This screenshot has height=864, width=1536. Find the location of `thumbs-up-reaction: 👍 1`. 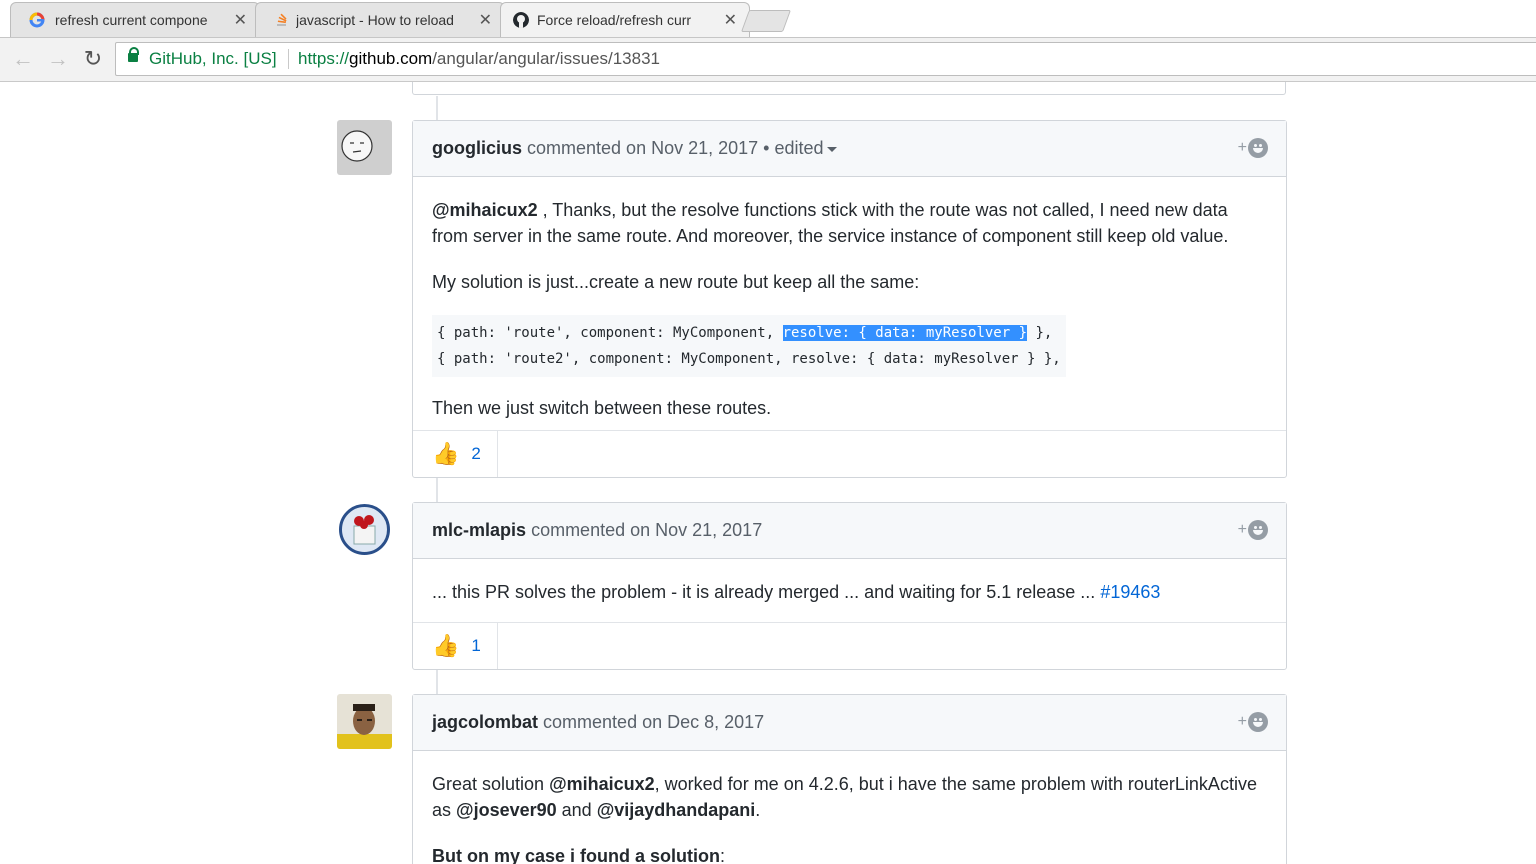

thumbs-up-reaction: 👍 1 is located at coordinates (455, 646).